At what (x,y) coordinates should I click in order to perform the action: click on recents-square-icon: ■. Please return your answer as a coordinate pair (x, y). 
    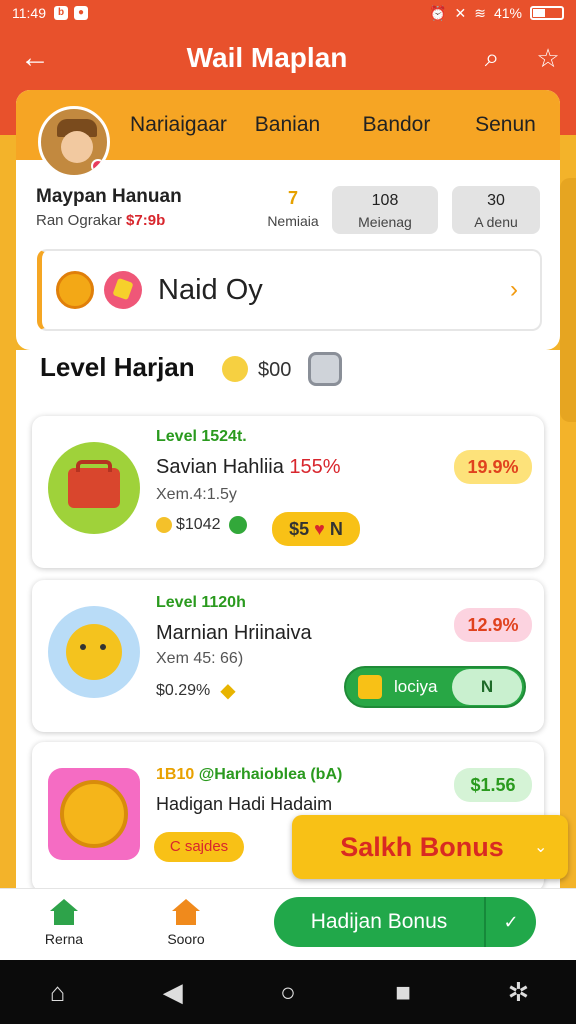
    Looking at the image, I should click on (403, 992).